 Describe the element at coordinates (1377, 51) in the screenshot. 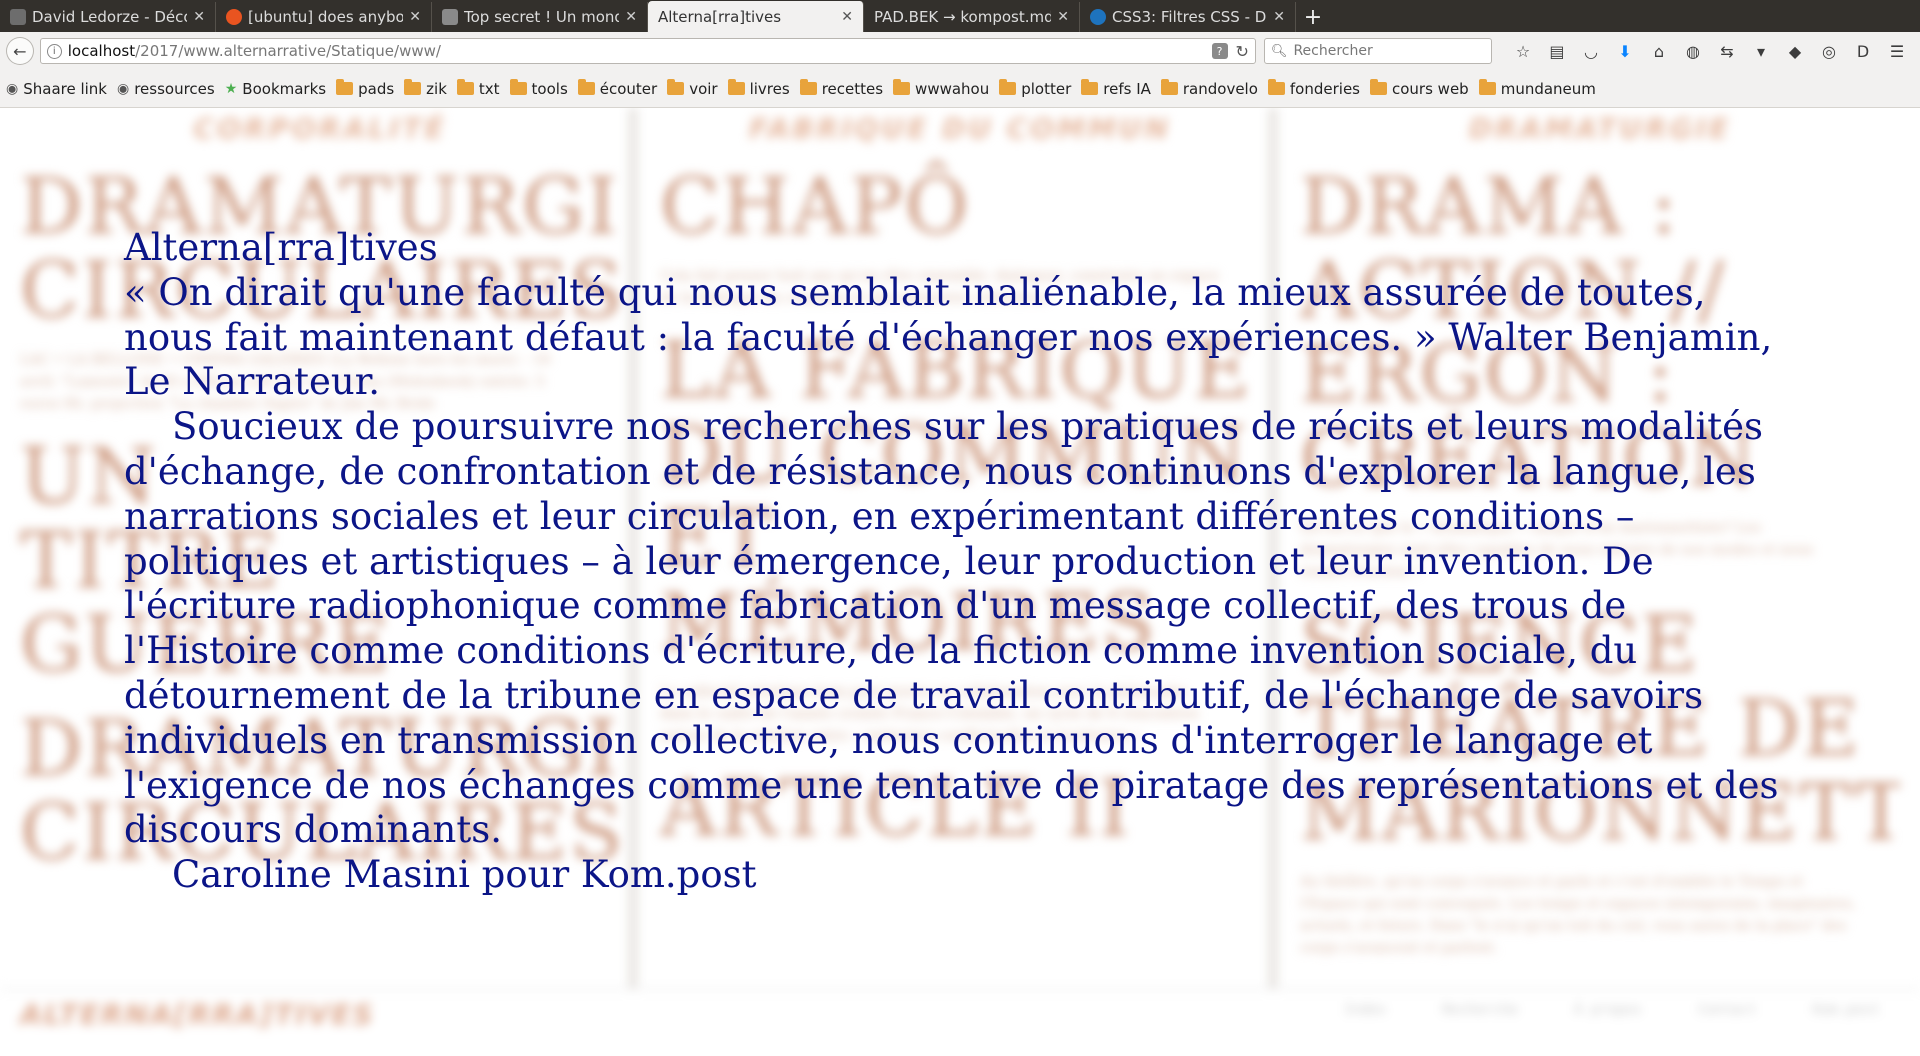

I see `search-input: 🔍︎ Rechercher` at that location.